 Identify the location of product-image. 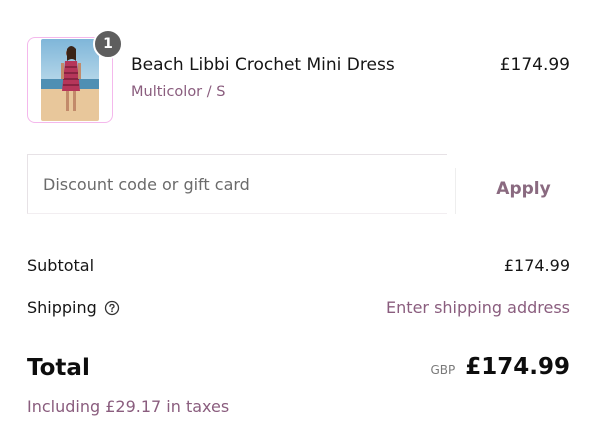
(70, 80).